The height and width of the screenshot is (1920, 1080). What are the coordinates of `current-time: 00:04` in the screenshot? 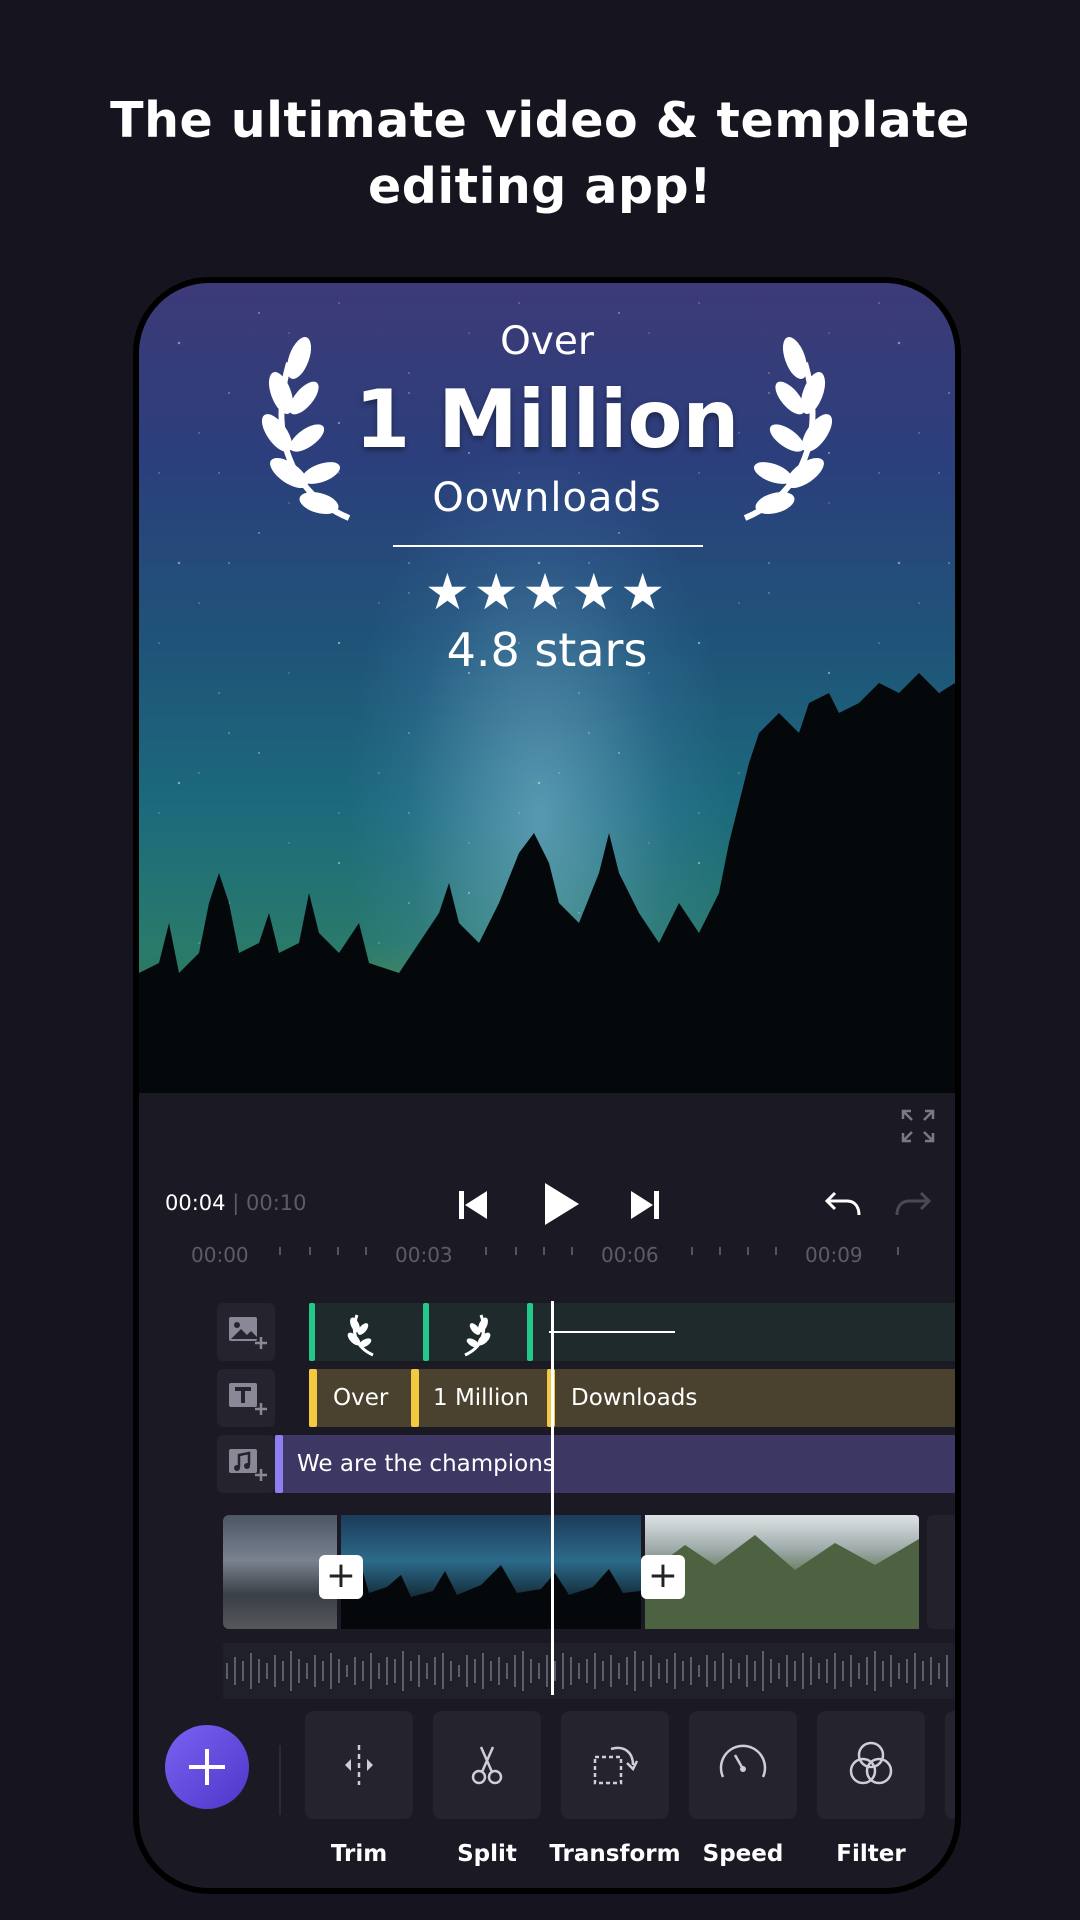 It's located at (195, 1203).